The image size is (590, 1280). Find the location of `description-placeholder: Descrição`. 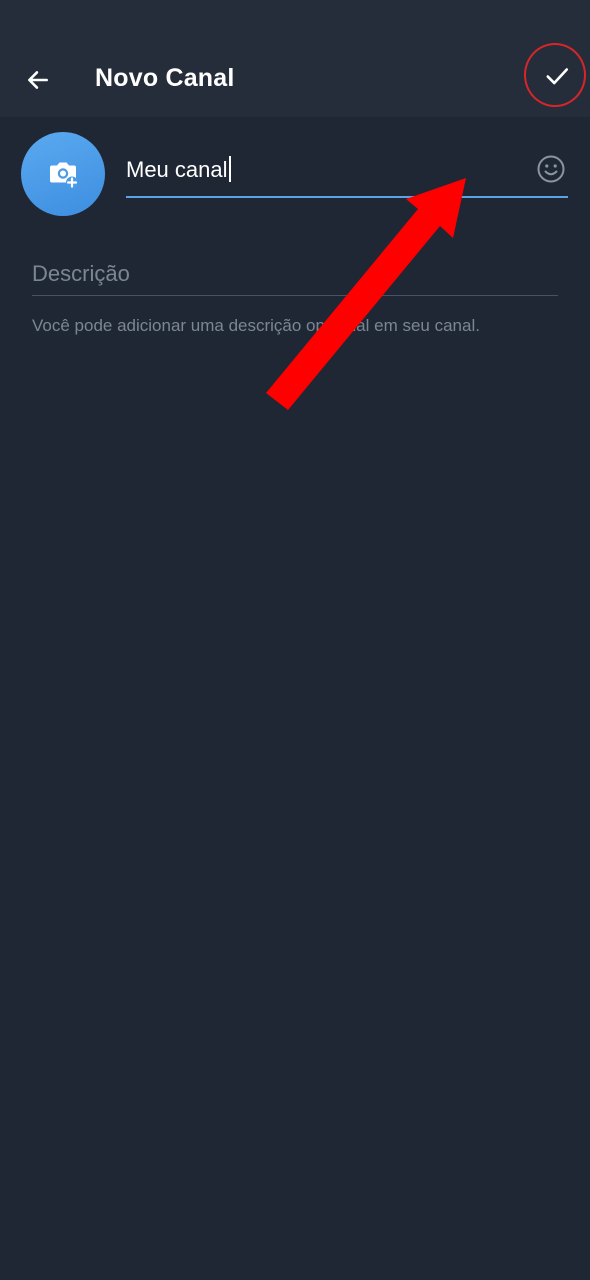

description-placeholder: Descrição is located at coordinates (81, 273).